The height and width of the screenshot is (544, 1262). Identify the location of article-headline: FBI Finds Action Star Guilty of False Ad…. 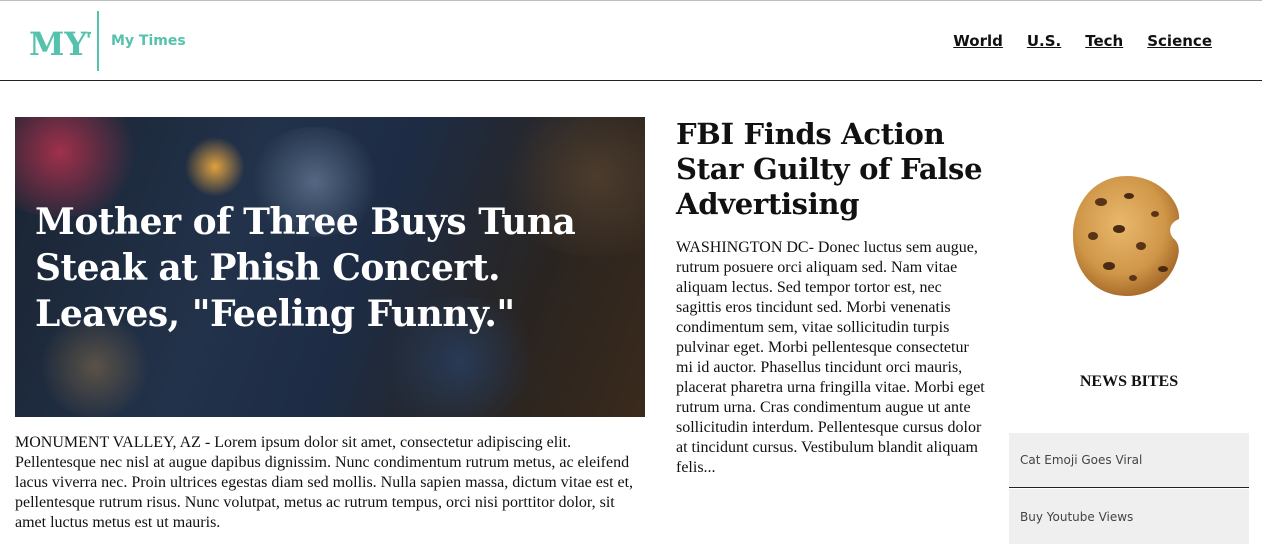
(836, 169).